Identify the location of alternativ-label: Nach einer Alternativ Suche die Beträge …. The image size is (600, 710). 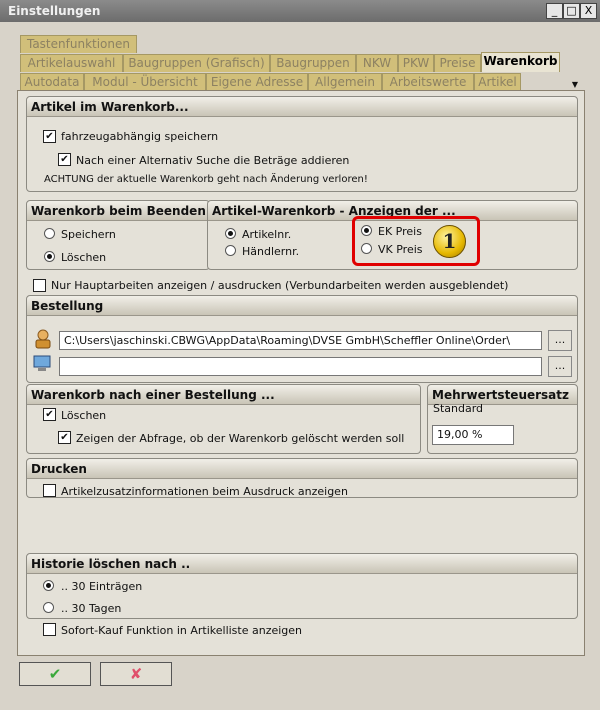
(213, 160).